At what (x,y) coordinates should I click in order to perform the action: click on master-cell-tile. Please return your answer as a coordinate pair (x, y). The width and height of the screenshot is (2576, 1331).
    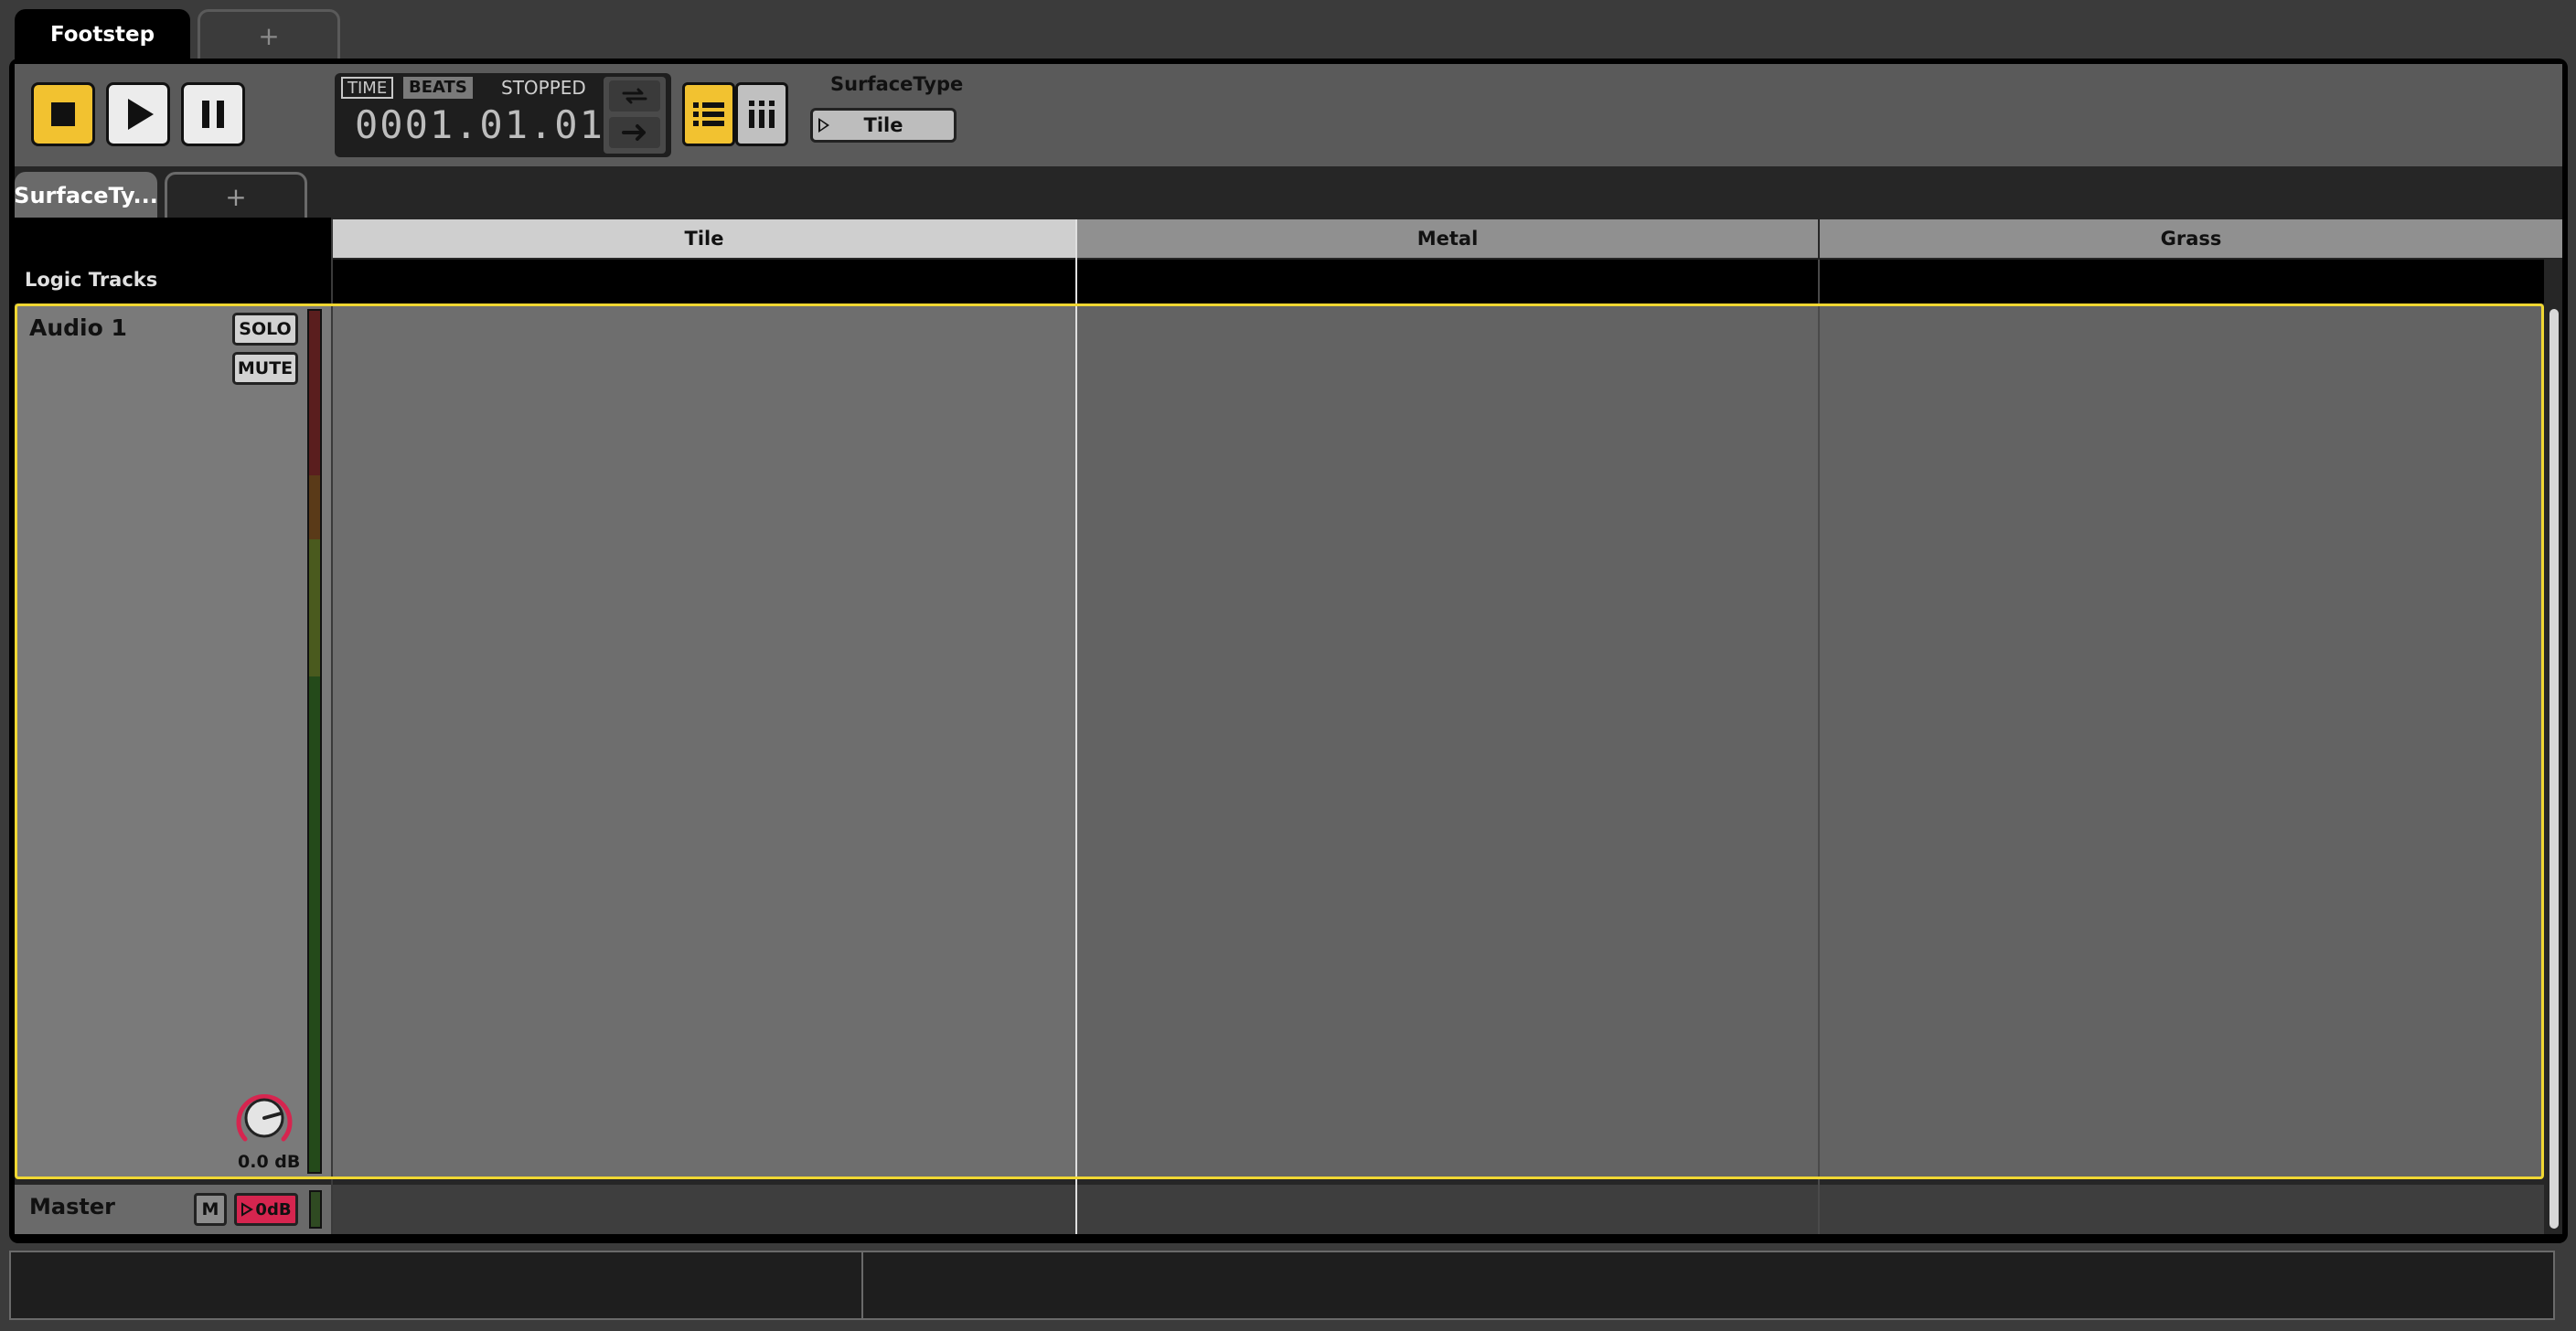
    Looking at the image, I should click on (704, 1209).